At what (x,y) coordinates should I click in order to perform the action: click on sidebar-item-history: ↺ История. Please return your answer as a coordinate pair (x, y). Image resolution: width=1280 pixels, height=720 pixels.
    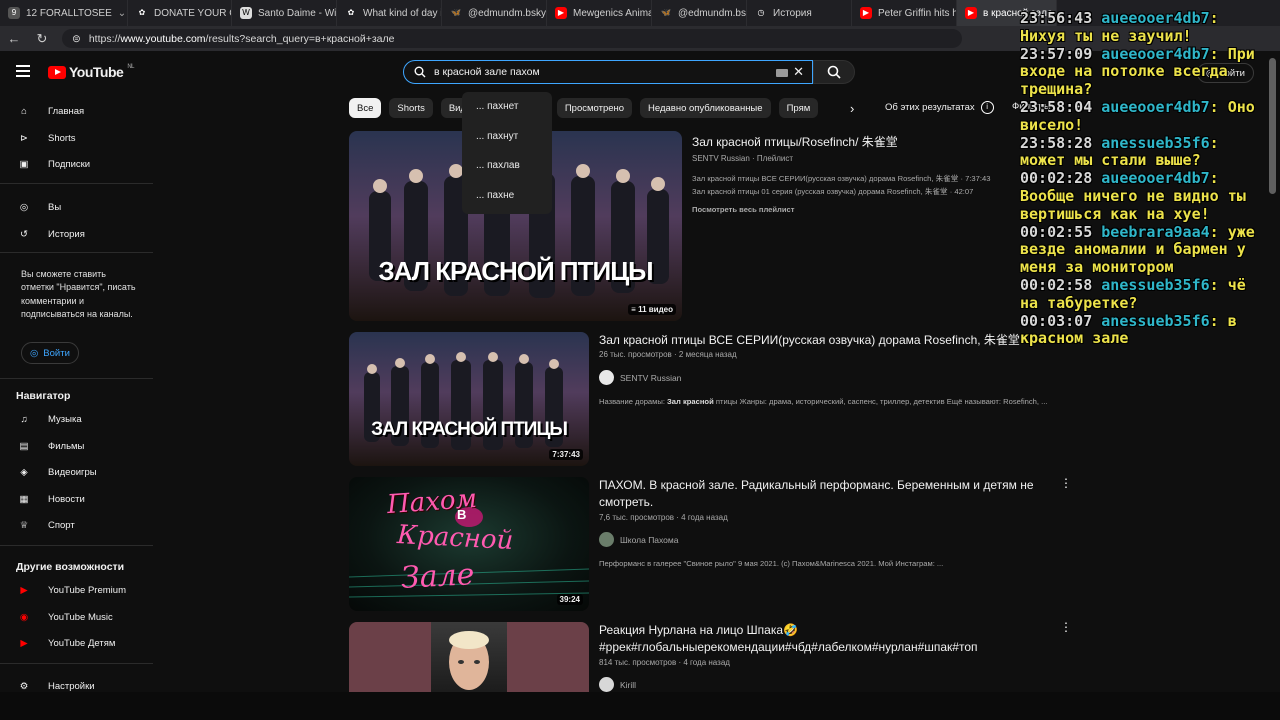
    Looking at the image, I should click on (50, 234).